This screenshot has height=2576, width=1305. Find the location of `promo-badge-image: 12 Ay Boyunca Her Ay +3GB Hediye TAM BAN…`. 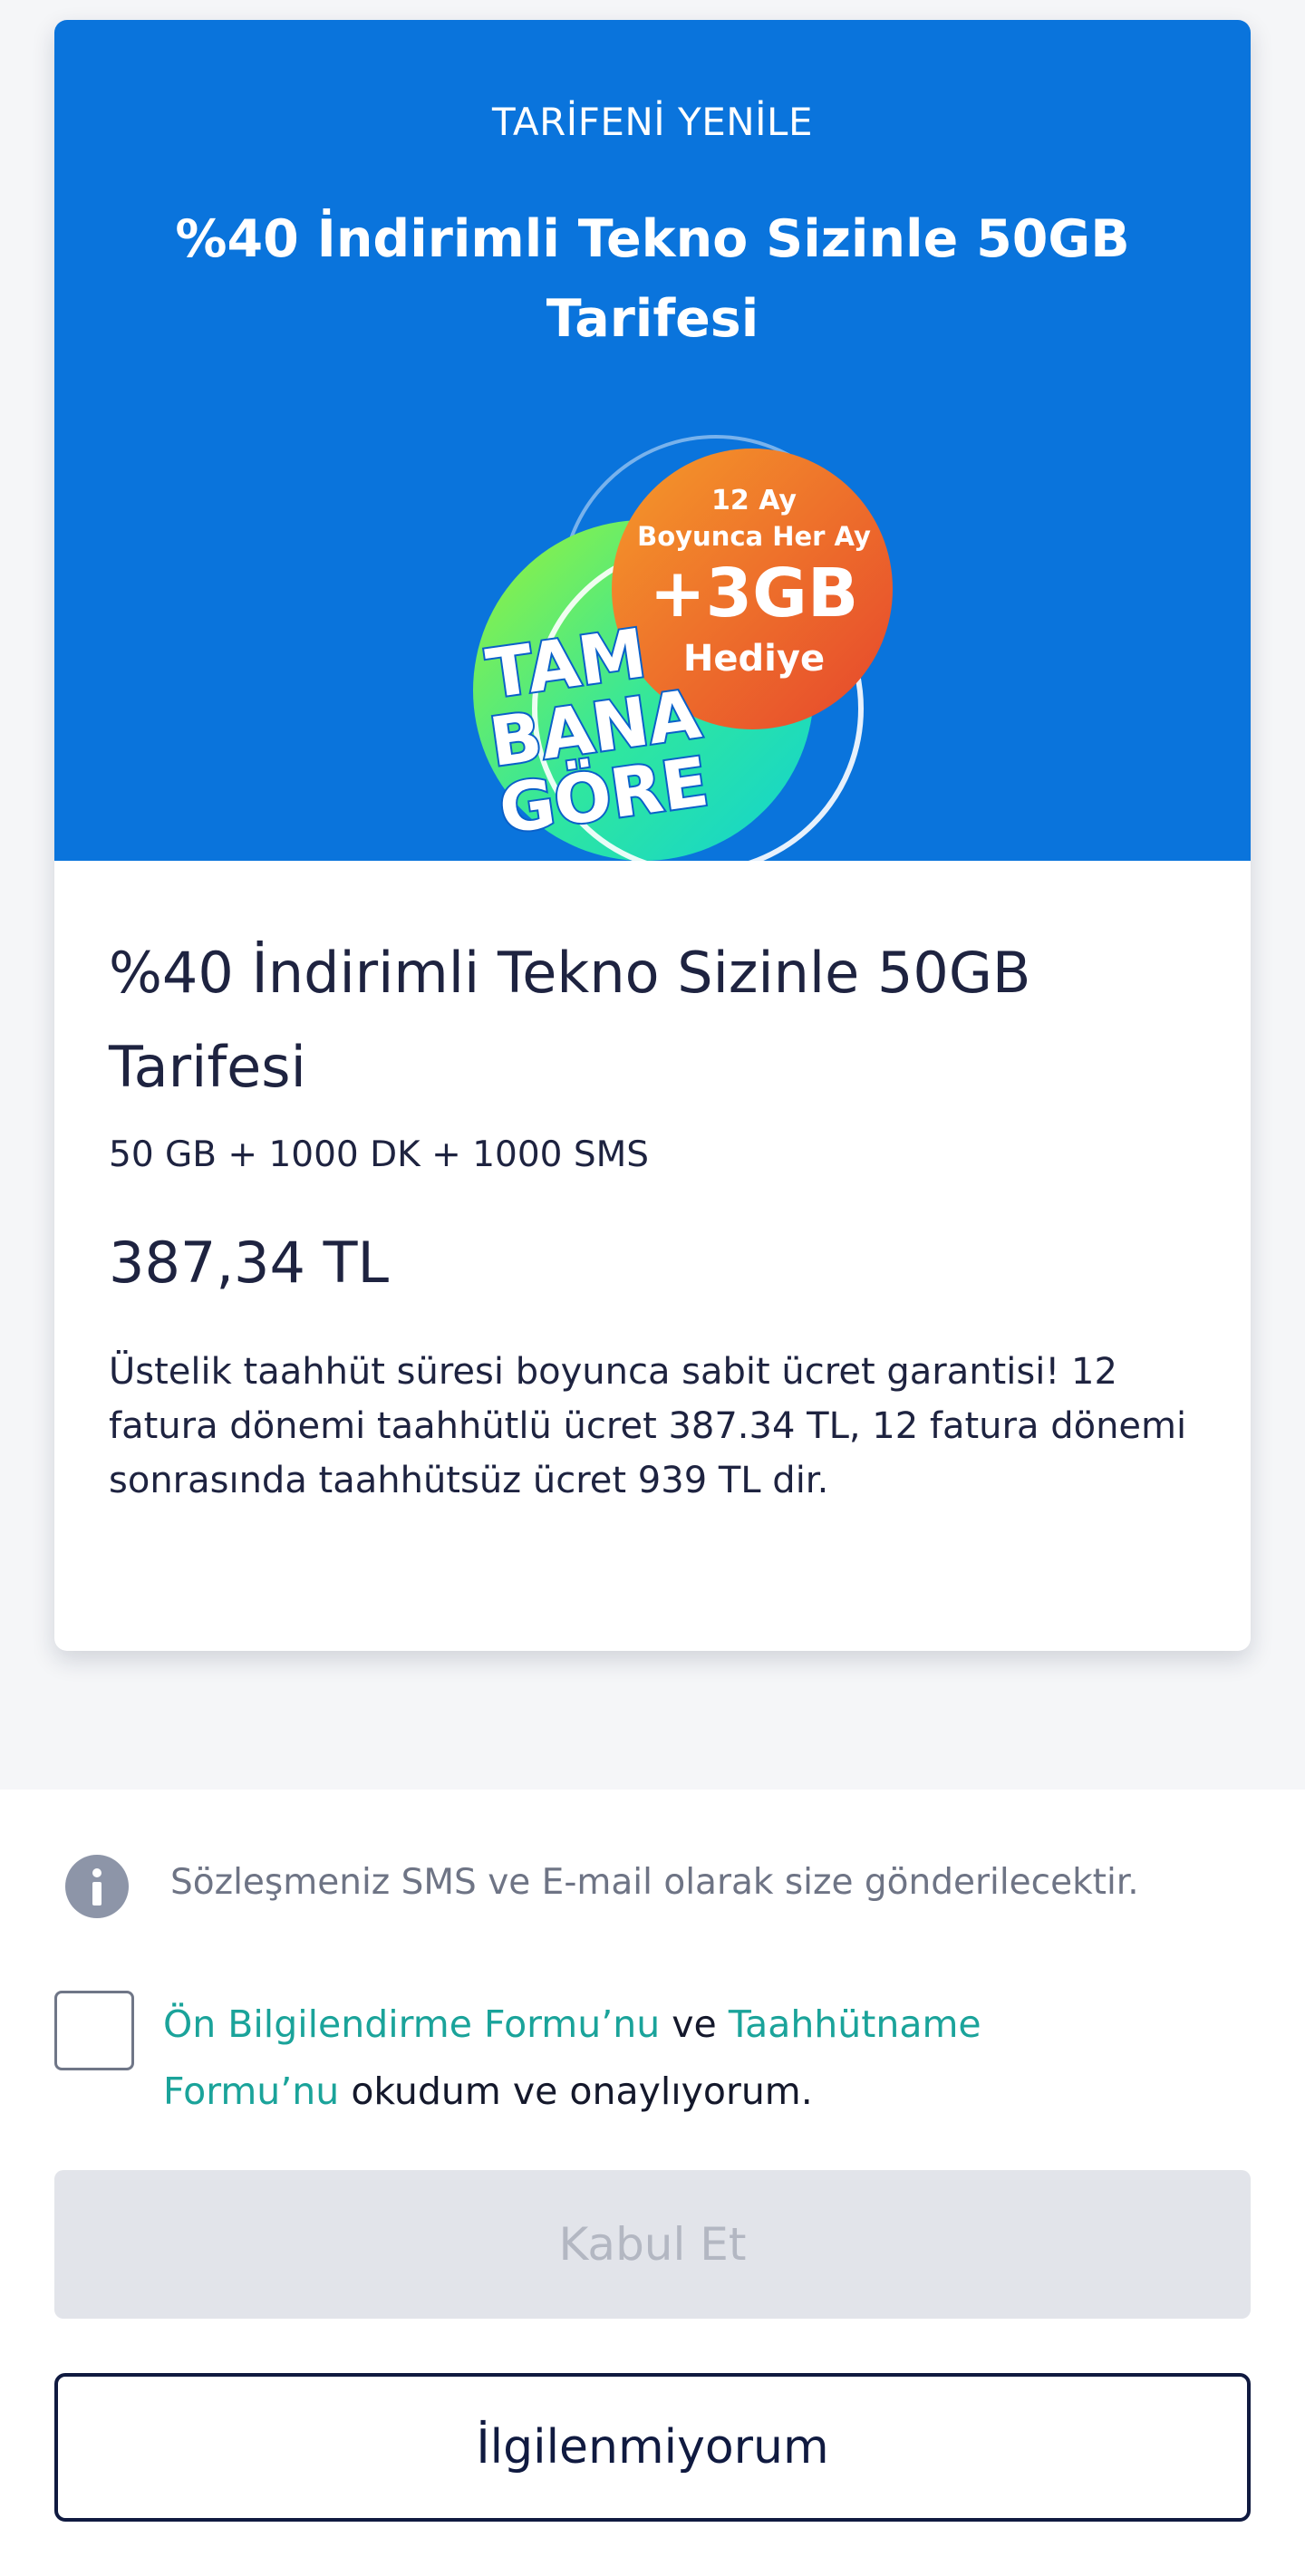

promo-badge-image: 12 Ay Boyunca Her Ay +3GB Hediye TAM BAN… is located at coordinates (683, 653).